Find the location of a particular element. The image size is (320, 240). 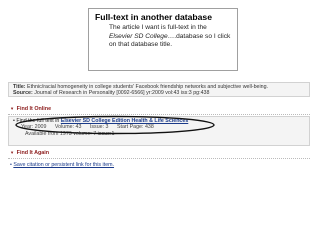

find-it-online-label: Find It Online is located at coordinates (34, 109).